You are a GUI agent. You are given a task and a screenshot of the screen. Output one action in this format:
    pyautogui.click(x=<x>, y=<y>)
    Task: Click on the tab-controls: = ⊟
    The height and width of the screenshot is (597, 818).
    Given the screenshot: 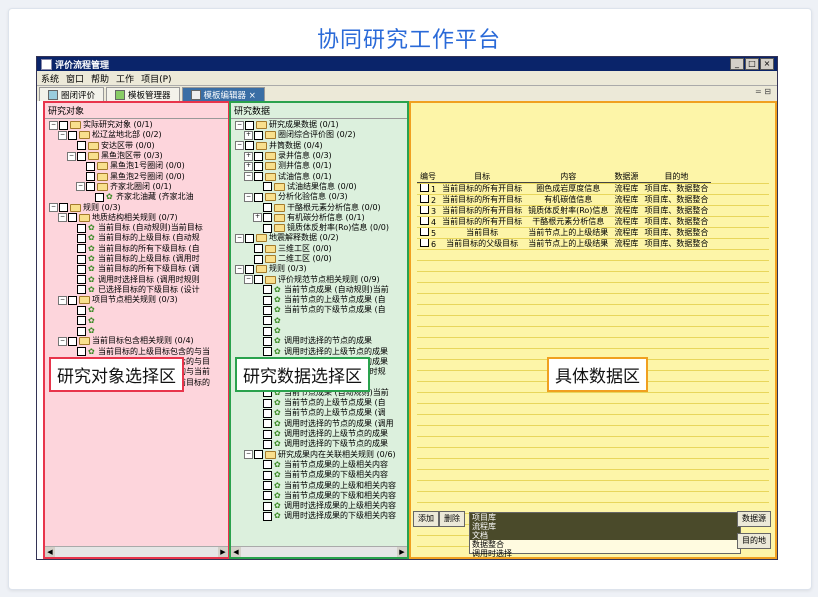 What is the action you would take?
    pyautogui.click(x=763, y=91)
    